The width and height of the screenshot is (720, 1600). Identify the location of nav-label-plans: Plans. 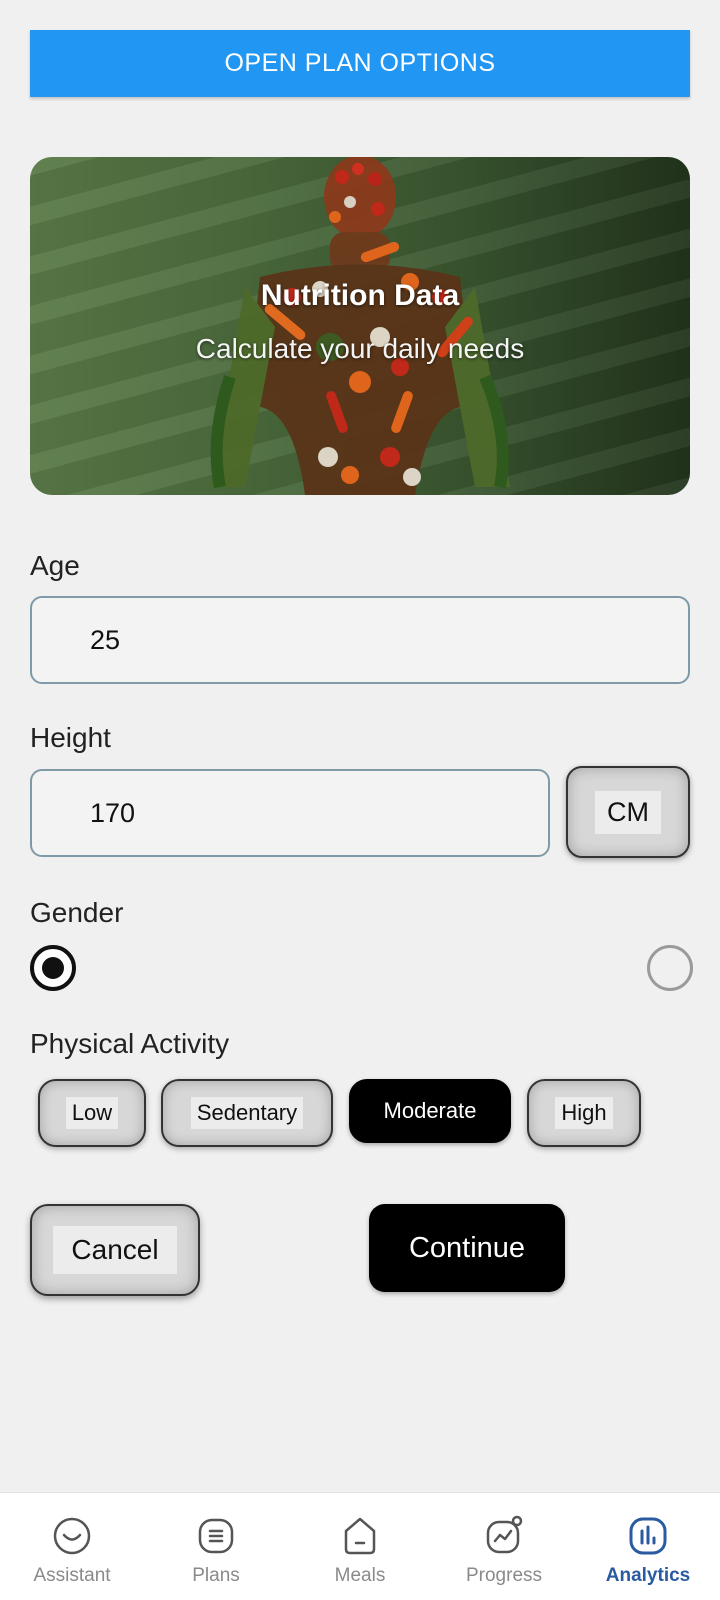
(216, 1575).